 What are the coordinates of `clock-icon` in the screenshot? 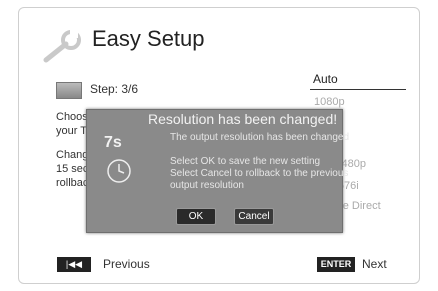 It's located at (119, 171).